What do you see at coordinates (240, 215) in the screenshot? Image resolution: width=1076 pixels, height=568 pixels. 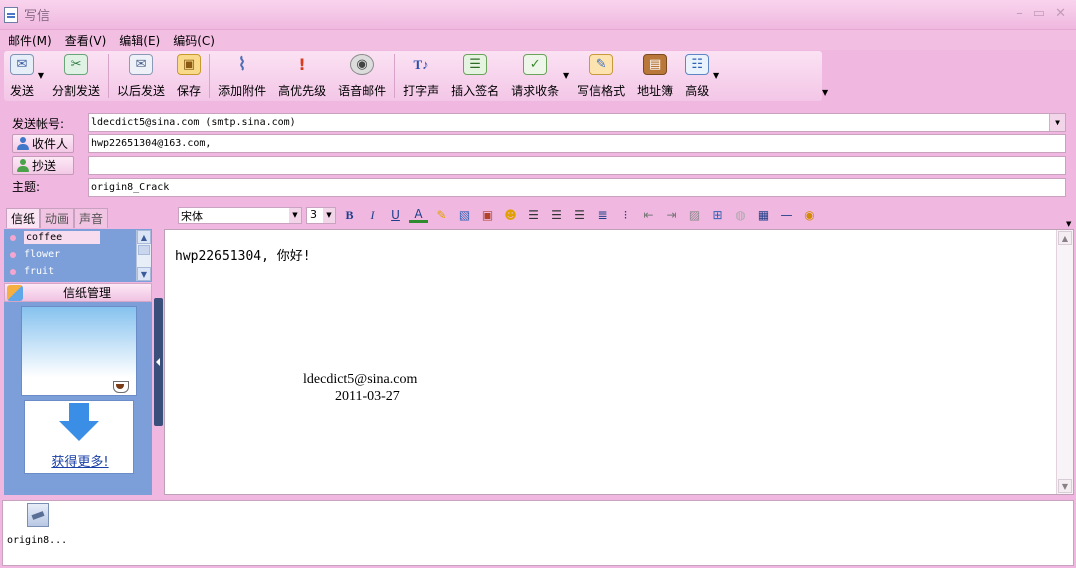 I see `font-select: 宋体 ▼` at bounding box center [240, 215].